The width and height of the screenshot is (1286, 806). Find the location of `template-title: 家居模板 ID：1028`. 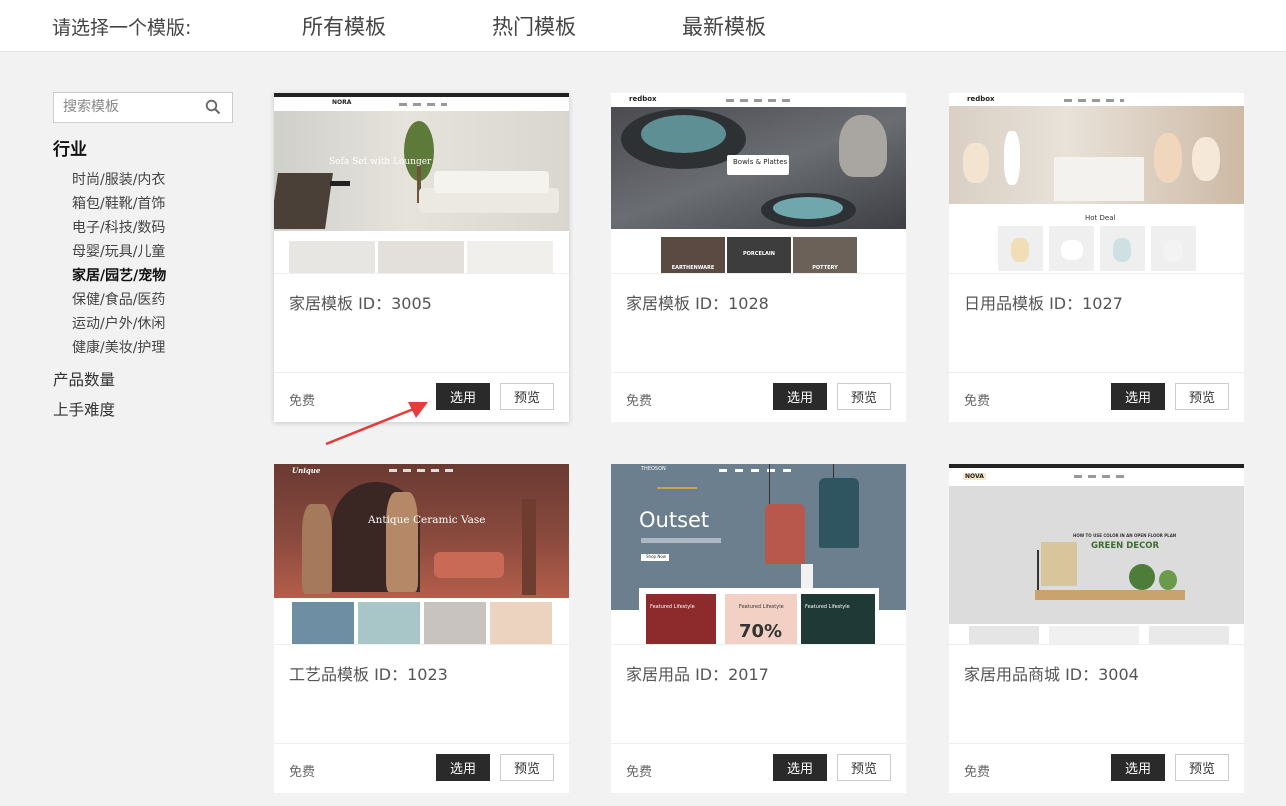

template-title: 家居模板 ID：1028 is located at coordinates (697, 303).